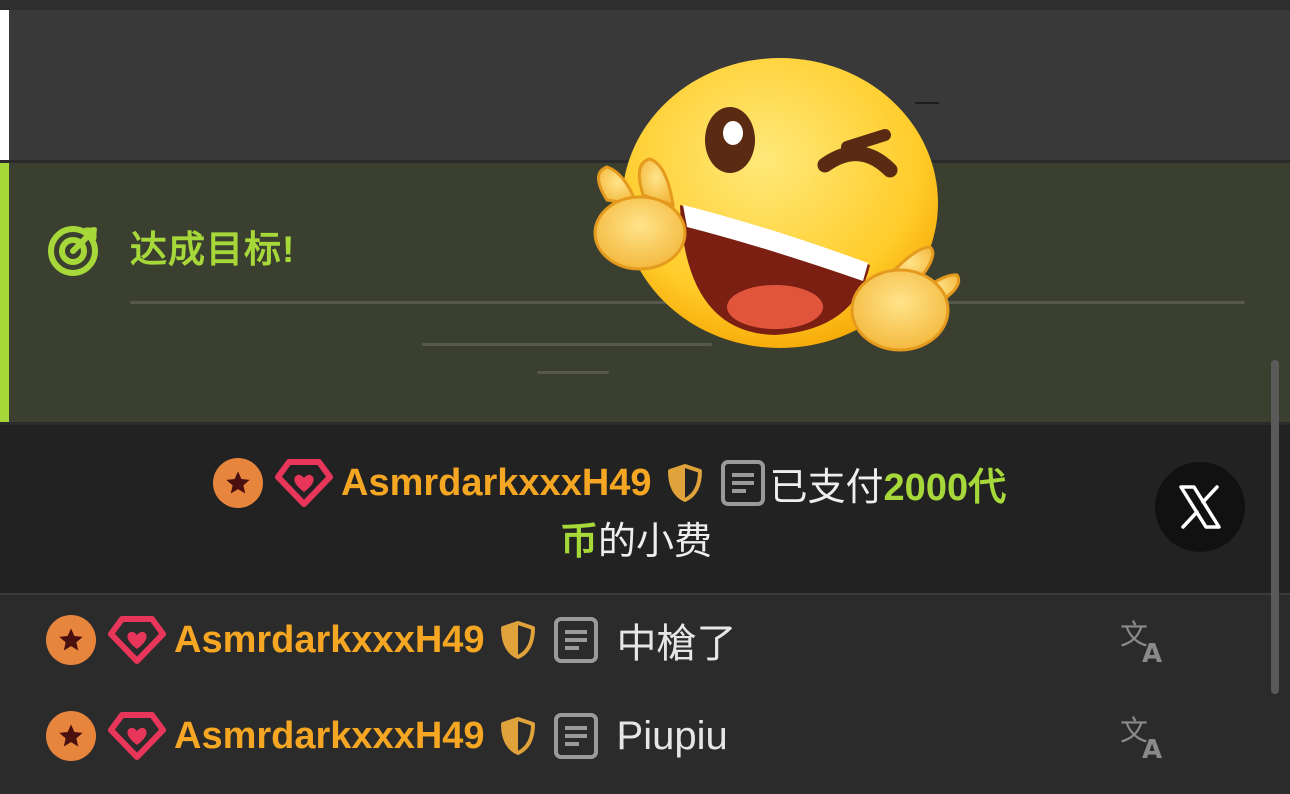 The image size is (1290, 794). Describe the element at coordinates (676, 644) in the screenshot. I see `message-text: 中槍了` at that location.